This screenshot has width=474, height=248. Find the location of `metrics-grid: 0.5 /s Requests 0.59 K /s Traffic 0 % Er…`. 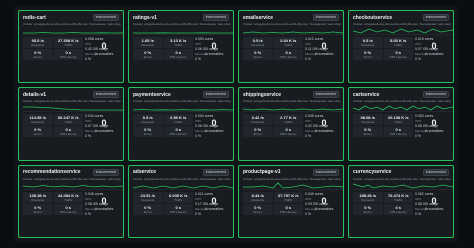

metrics-grid: 0.5 /s Requests 0.59 K /s Traffic 0 % Er… is located at coordinates (163, 126).